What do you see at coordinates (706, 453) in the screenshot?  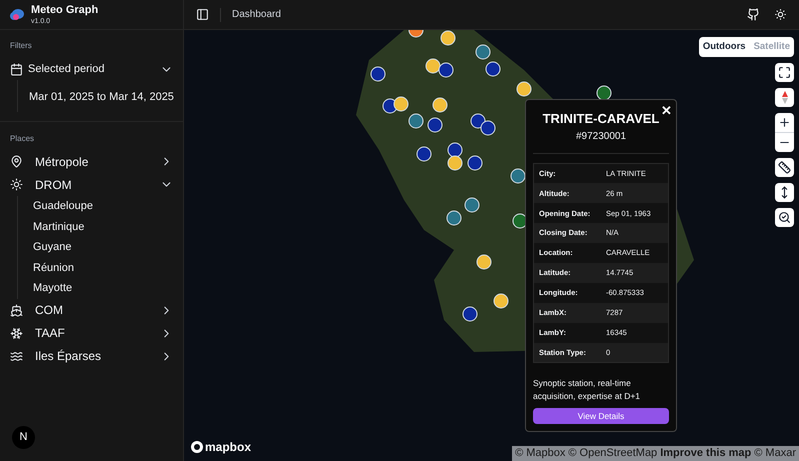 I see `attribution-link: Improve this map` at bounding box center [706, 453].